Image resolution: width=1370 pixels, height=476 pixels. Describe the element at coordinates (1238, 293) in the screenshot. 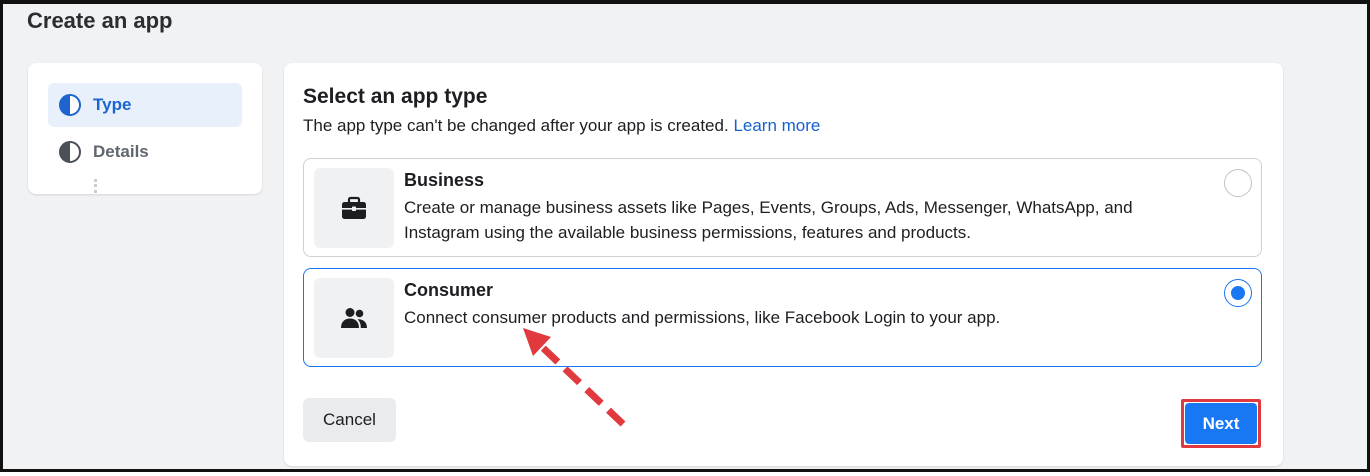

I see `radio-consumer` at that location.